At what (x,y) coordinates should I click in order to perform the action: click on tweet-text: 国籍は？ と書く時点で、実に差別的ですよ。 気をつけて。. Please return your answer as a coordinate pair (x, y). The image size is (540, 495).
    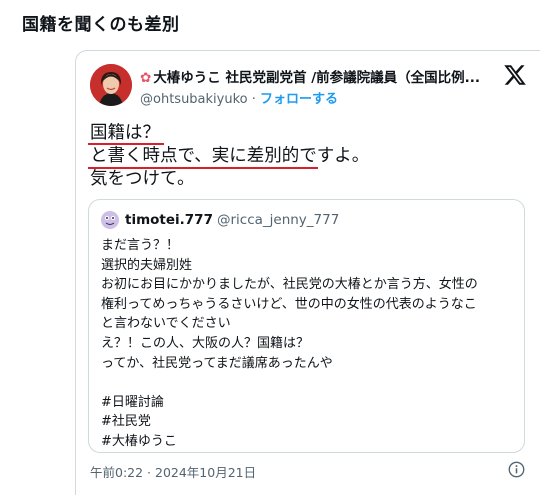
    Looking at the image, I should click on (229, 156).